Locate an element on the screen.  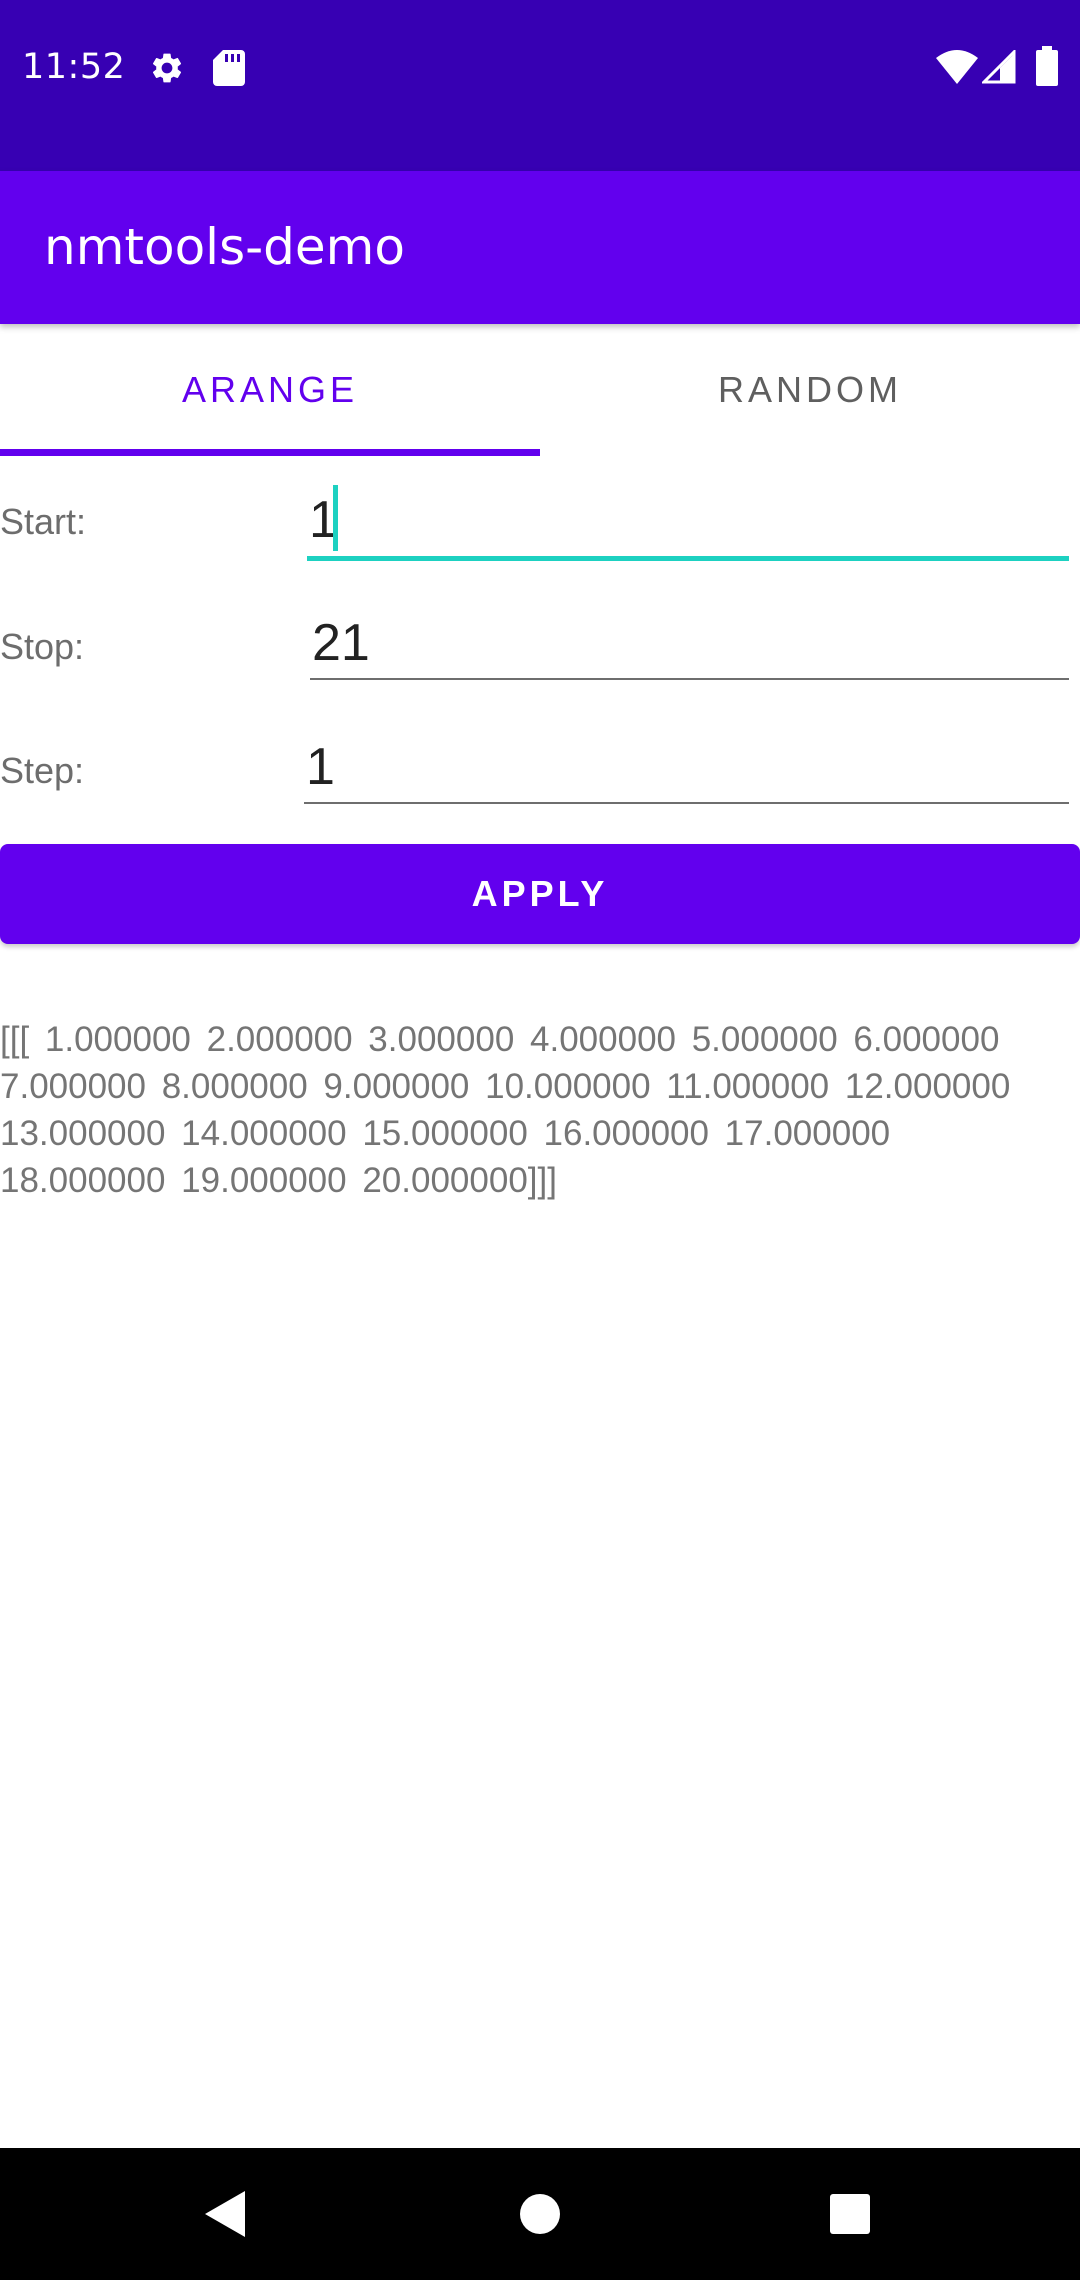
apply-button: APPLY is located at coordinates (540, 894).